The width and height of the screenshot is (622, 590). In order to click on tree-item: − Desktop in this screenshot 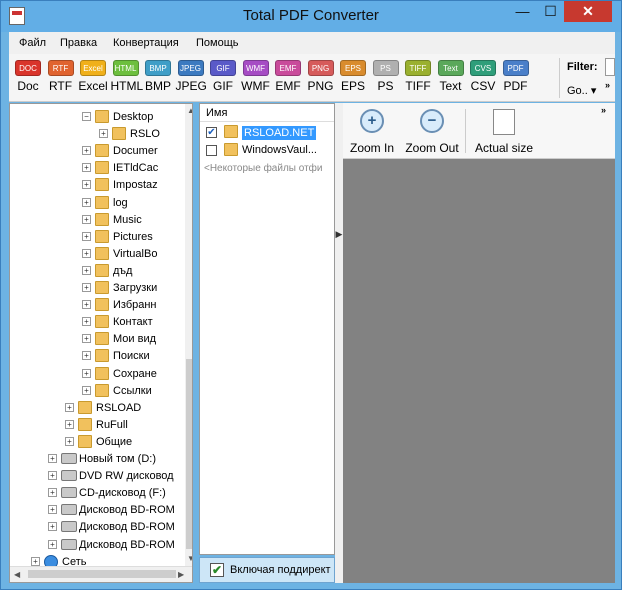, I will do `click(97, 117)`.